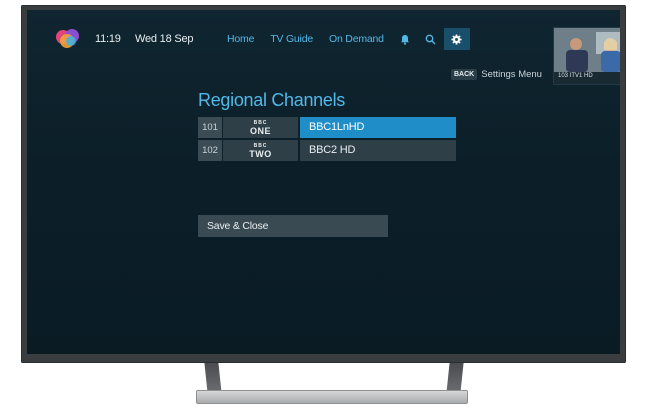  What do you see at coordinates (378, 127) in the screenshot?
I see `regional-channel-select: BBC1LnHD` at bounding box center [378, 127].